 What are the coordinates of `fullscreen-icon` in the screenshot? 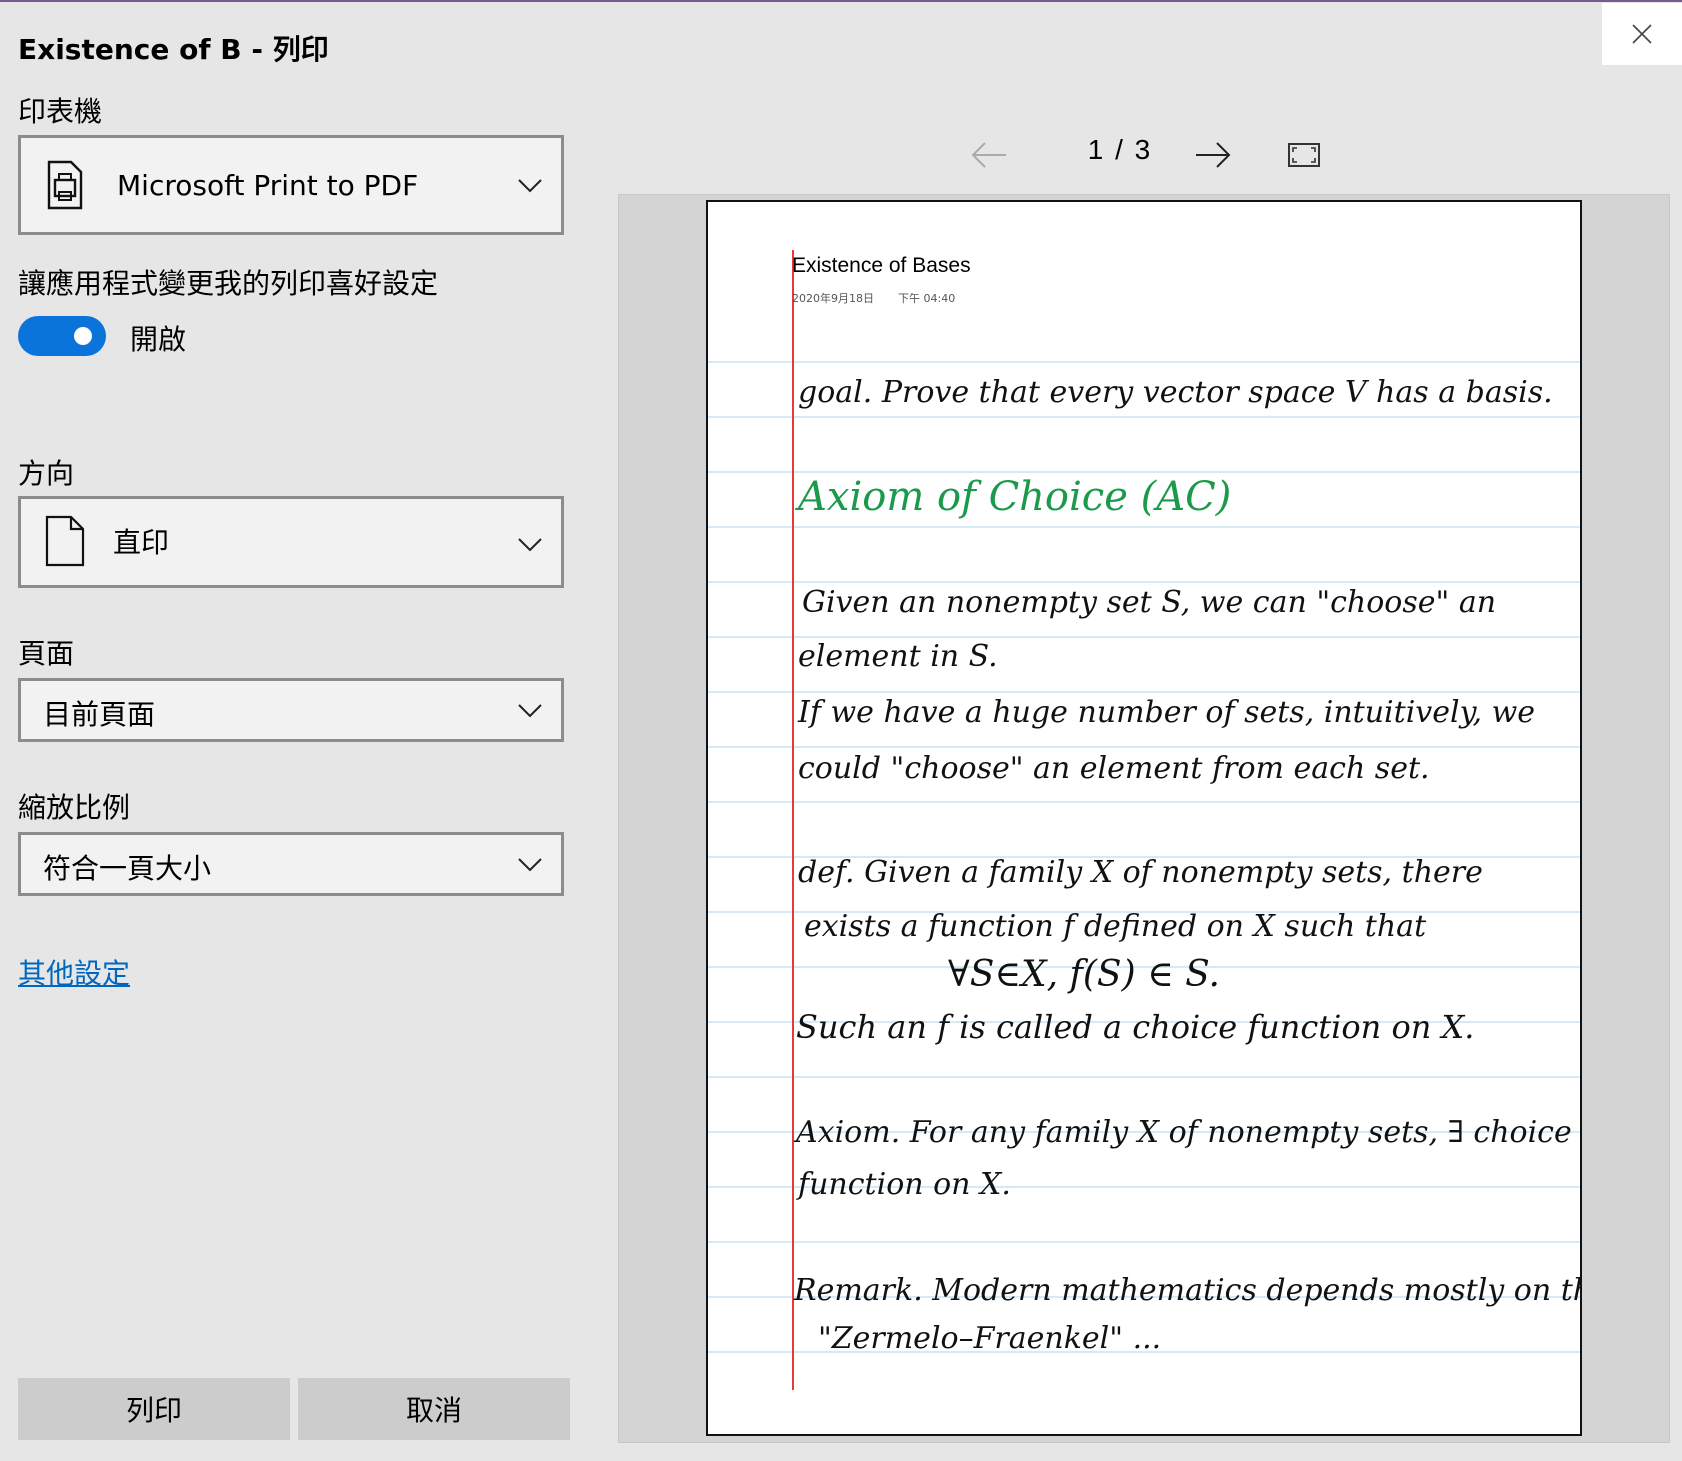 It's located at (1304, 155).